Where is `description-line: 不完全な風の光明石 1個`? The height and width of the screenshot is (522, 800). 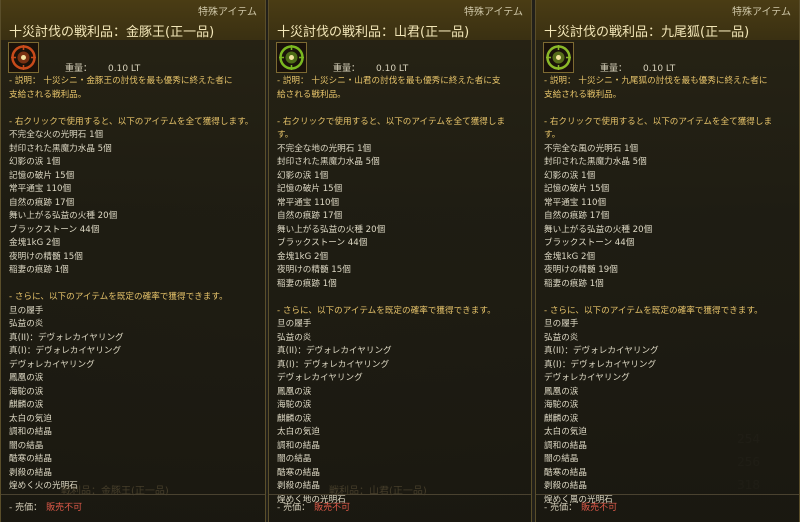
description-line: 不完全な風の光明石 1個 is located at coordinates (591, 148).